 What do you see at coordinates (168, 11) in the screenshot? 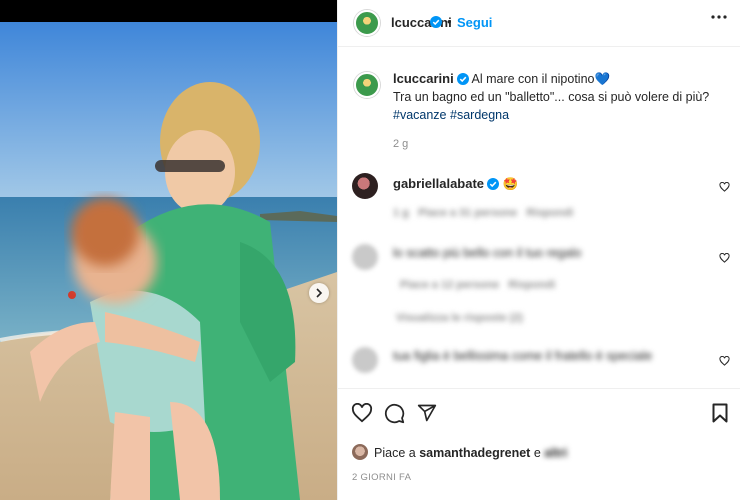
I see `top-black-bar` at bounding box center [168, 11].